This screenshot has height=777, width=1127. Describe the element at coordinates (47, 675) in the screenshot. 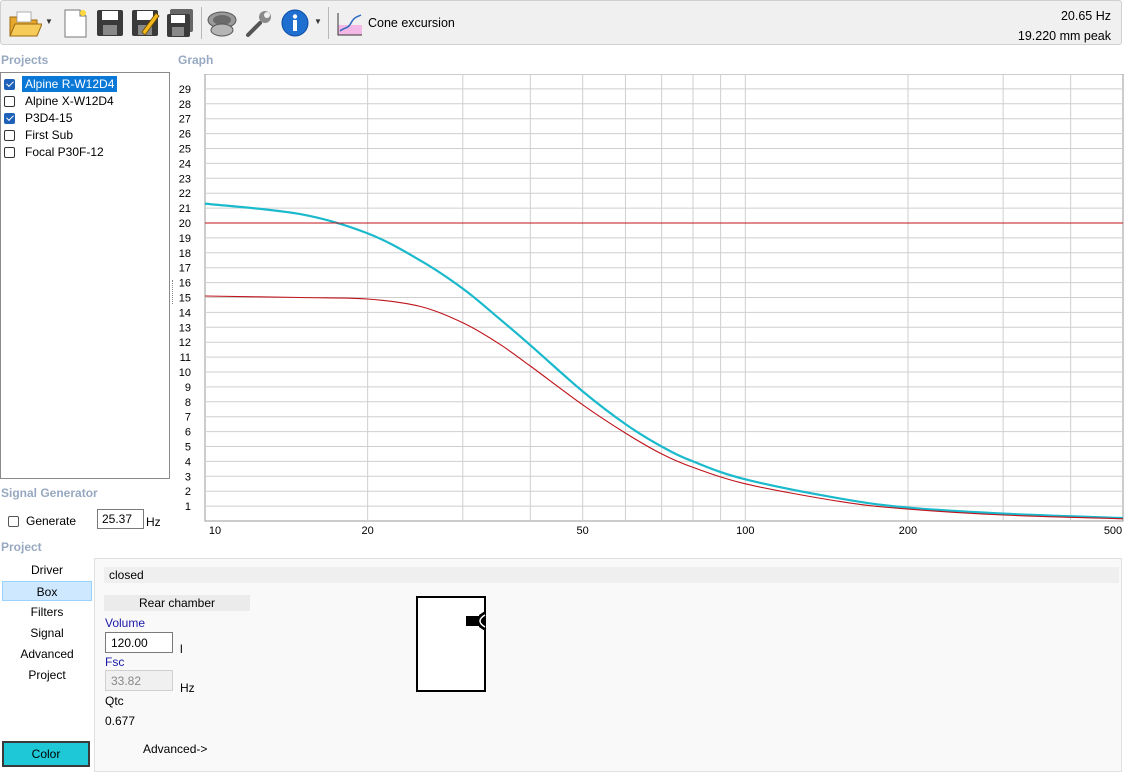

I see `nav-project: Project` at that location.